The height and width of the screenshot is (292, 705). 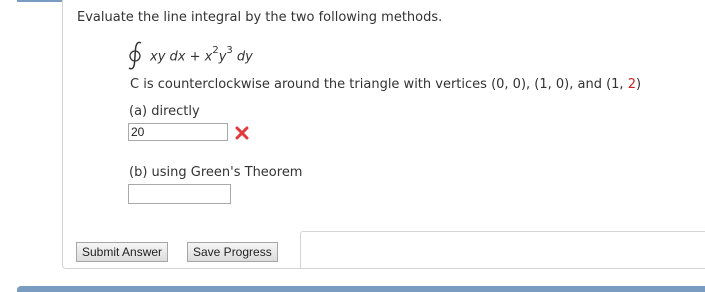 I want to click on line-integral-expression: xy dx + x2y3 dy, so click(x=188, y=56).